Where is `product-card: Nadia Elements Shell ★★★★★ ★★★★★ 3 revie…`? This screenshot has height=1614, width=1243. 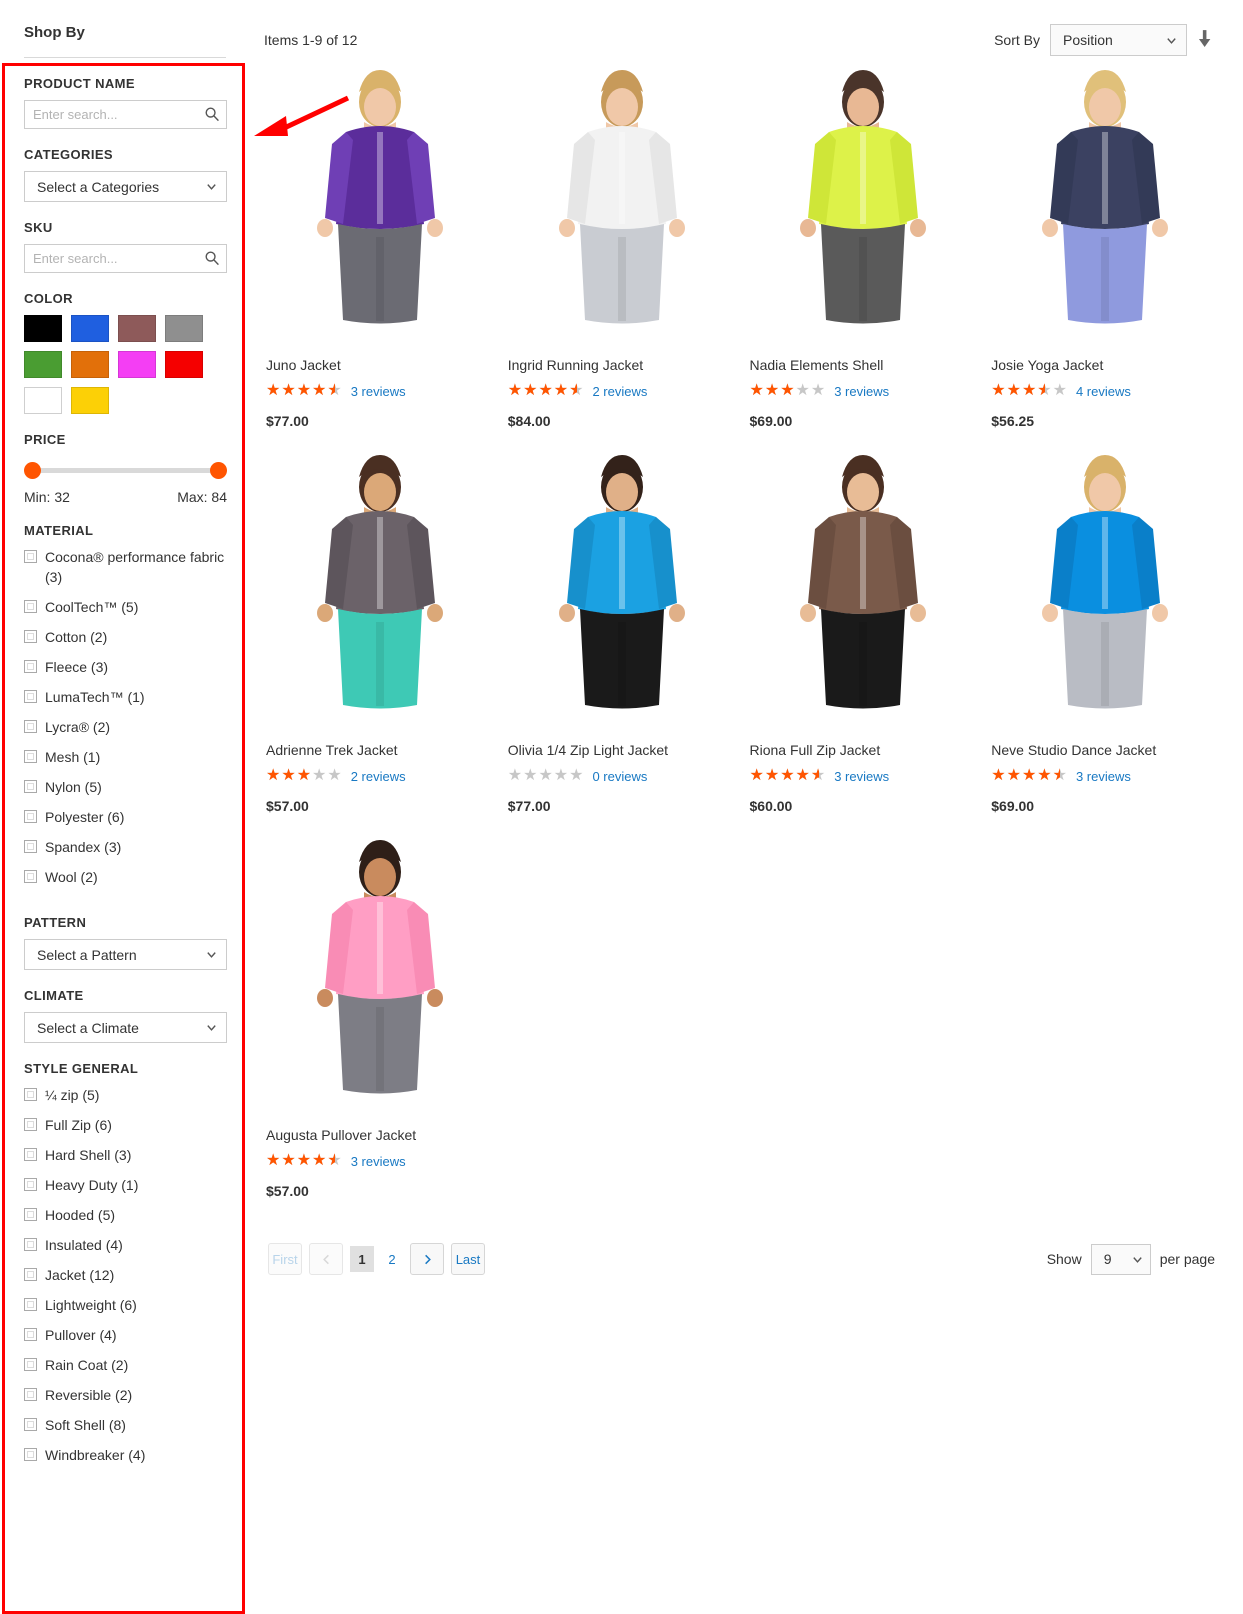
product-card: Nadia Elements Shell ★★★★★ ★★★★★ 3 revie… is located at coordinates (870, 254).